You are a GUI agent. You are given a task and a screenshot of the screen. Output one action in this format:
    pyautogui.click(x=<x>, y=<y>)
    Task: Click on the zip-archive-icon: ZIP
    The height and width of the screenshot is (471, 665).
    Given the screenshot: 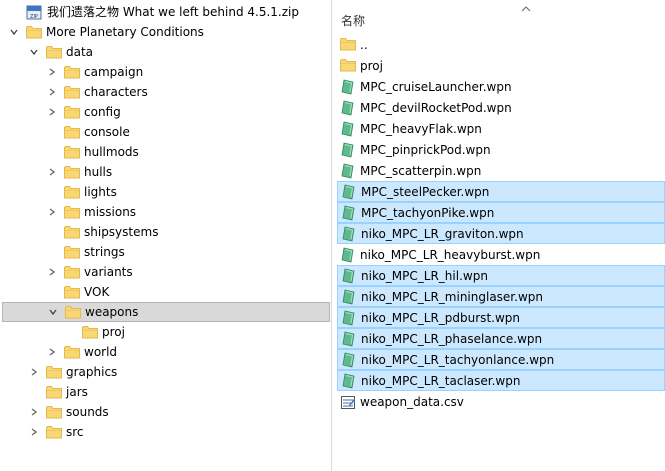 What is the action you would take?
    pyautogui.click(x=34, y=12)
    